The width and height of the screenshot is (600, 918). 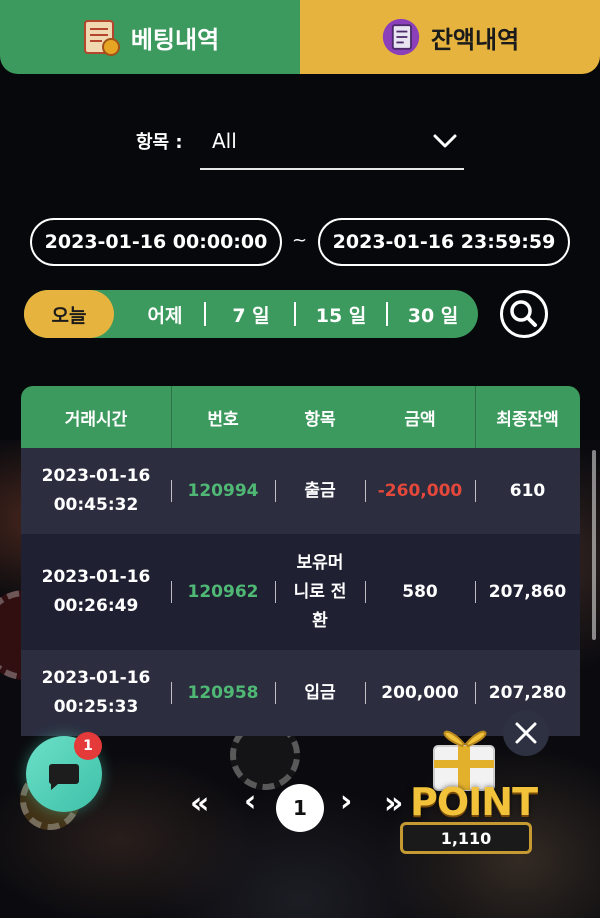 What do you see at coordinates (96, 592) in the screenshot?
I see `cell-time: 2023-01-16 00:26:49` at bounding box center [96, 592].